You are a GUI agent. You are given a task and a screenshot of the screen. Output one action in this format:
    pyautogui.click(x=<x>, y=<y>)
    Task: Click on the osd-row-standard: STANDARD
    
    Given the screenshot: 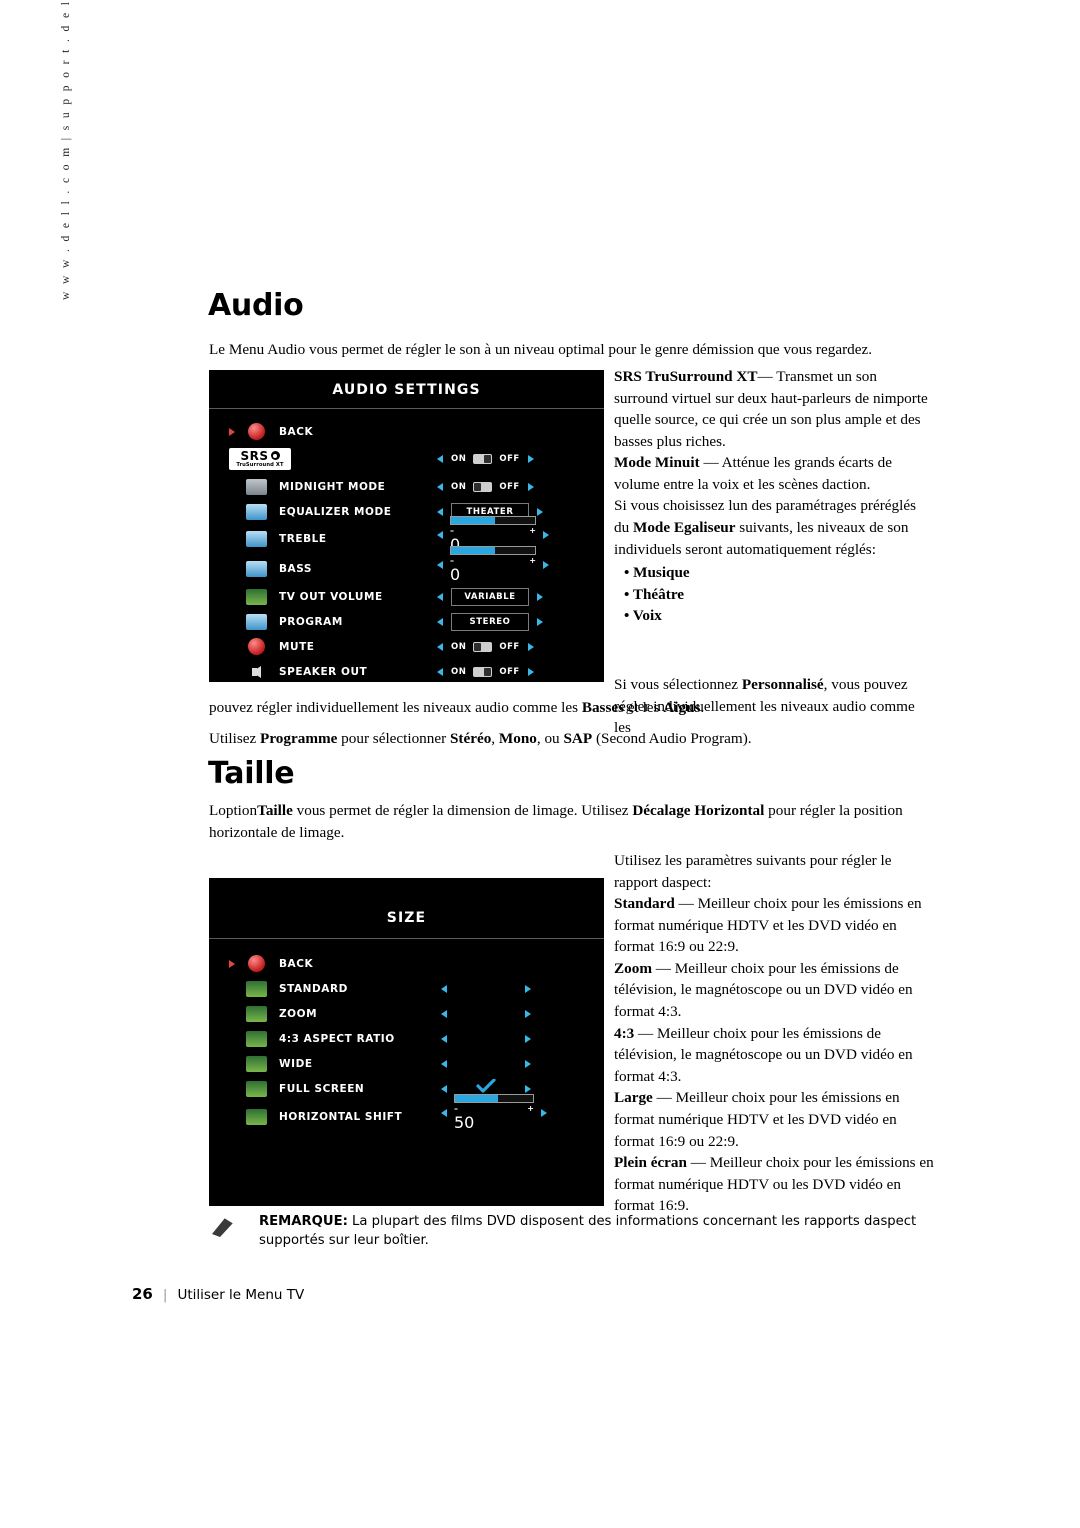 What is the action you would take?
    pyautogui.click(x=406, y=988)
    